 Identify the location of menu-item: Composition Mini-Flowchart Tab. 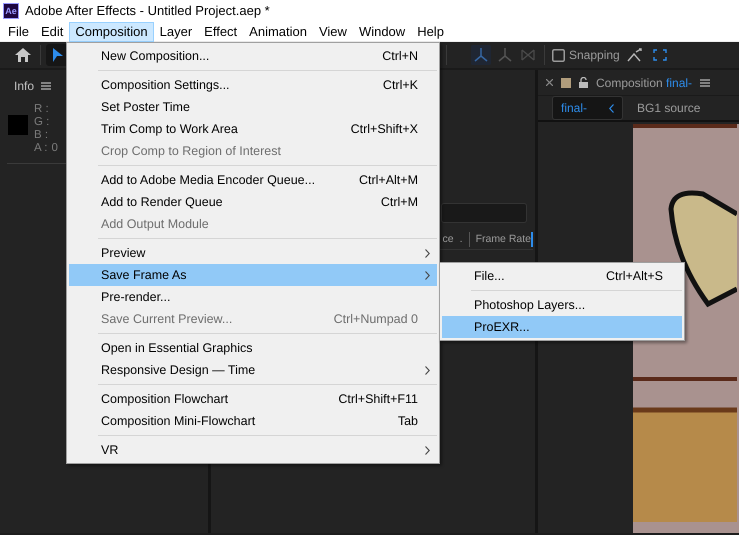
(253, 421).